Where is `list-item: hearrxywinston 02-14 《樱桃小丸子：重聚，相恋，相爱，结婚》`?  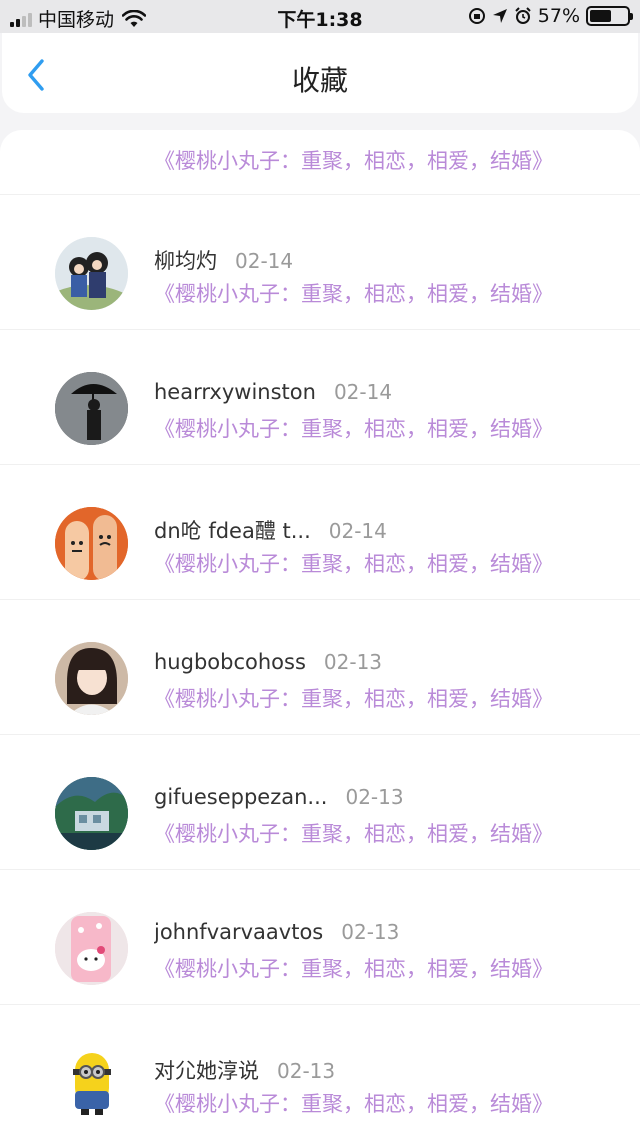 list-item: hearrxywinston 02-14 《樱桃小丸子：重聚，相恋，相爱，结婚》 is located at coordinates (320, 397).